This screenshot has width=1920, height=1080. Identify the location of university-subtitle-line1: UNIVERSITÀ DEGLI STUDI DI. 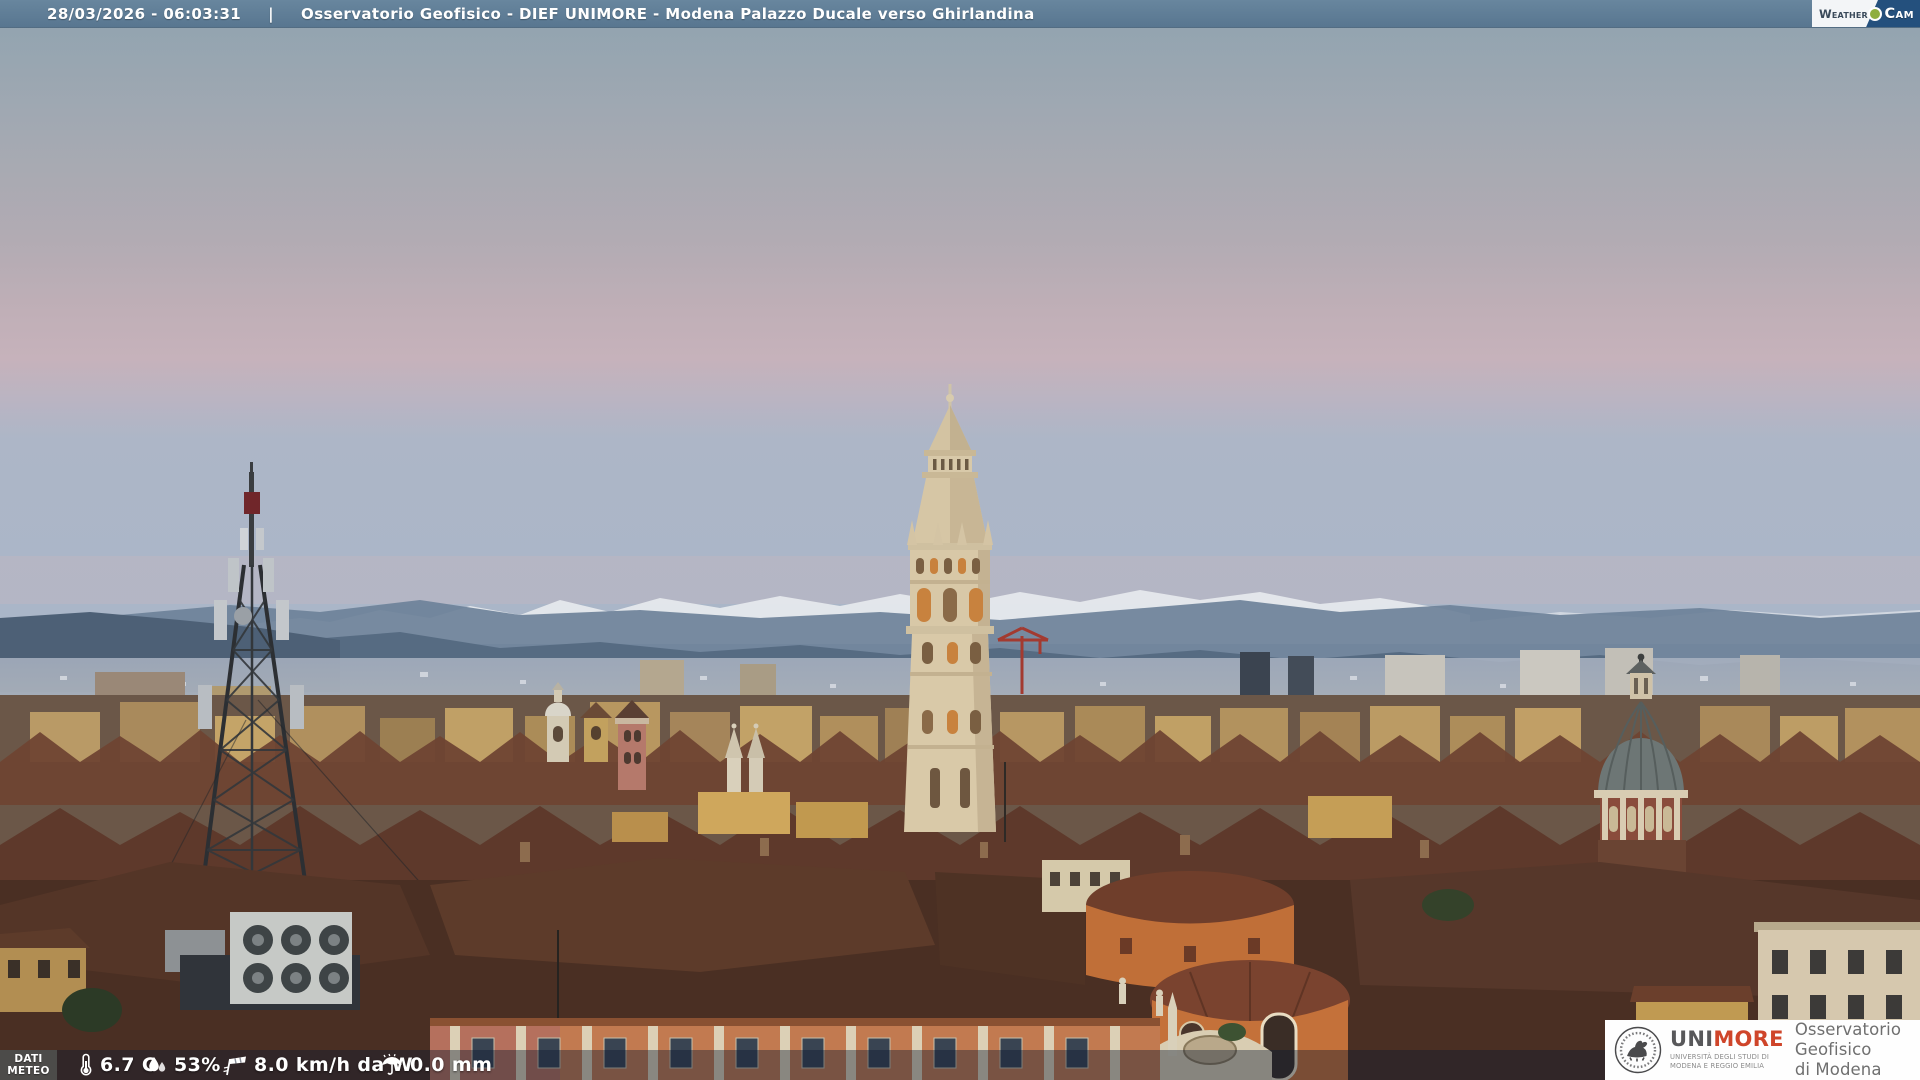
(1720, 1057).